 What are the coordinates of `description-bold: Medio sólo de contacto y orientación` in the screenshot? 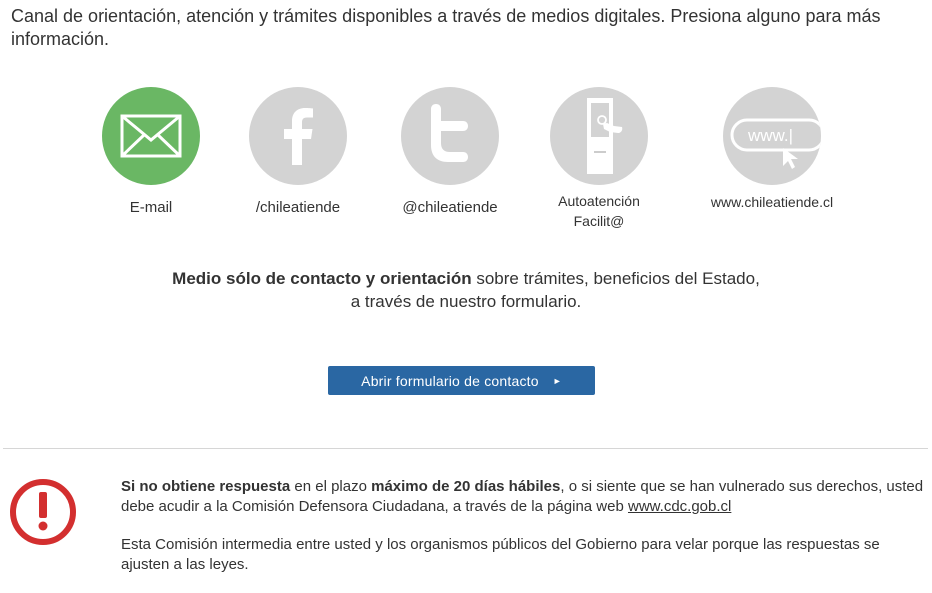 It's located at (322, 278).